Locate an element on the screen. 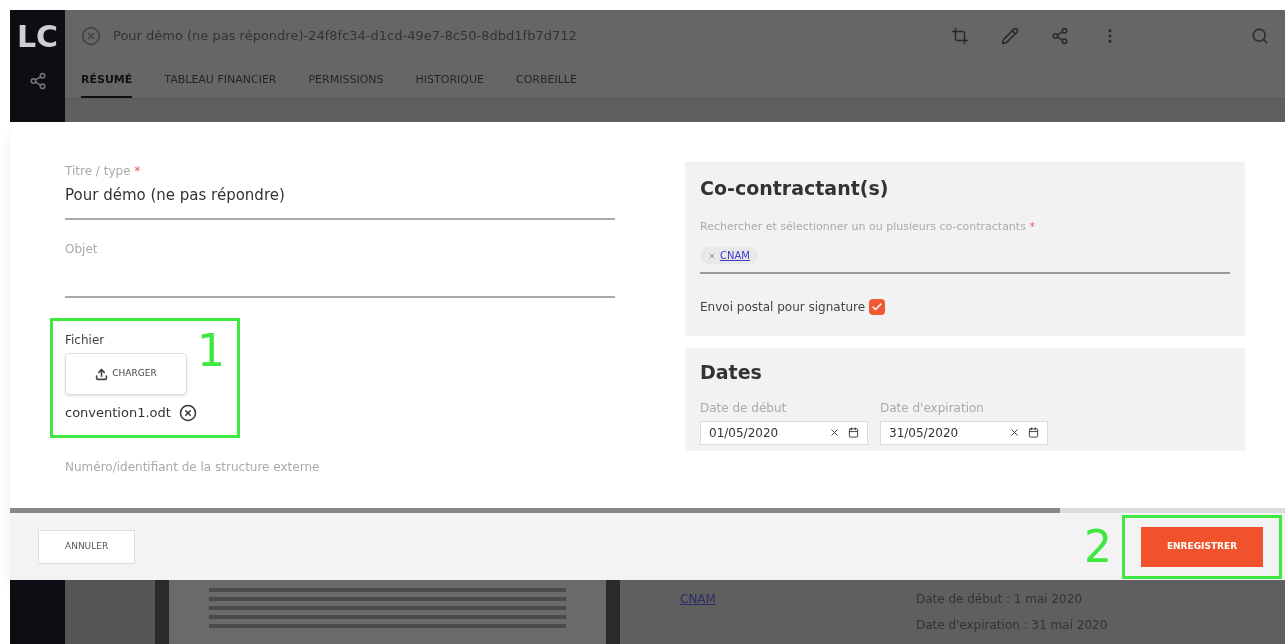 This screenshot has width=1285, height=644. section-title: Dates is located at coordinates (731, 372).